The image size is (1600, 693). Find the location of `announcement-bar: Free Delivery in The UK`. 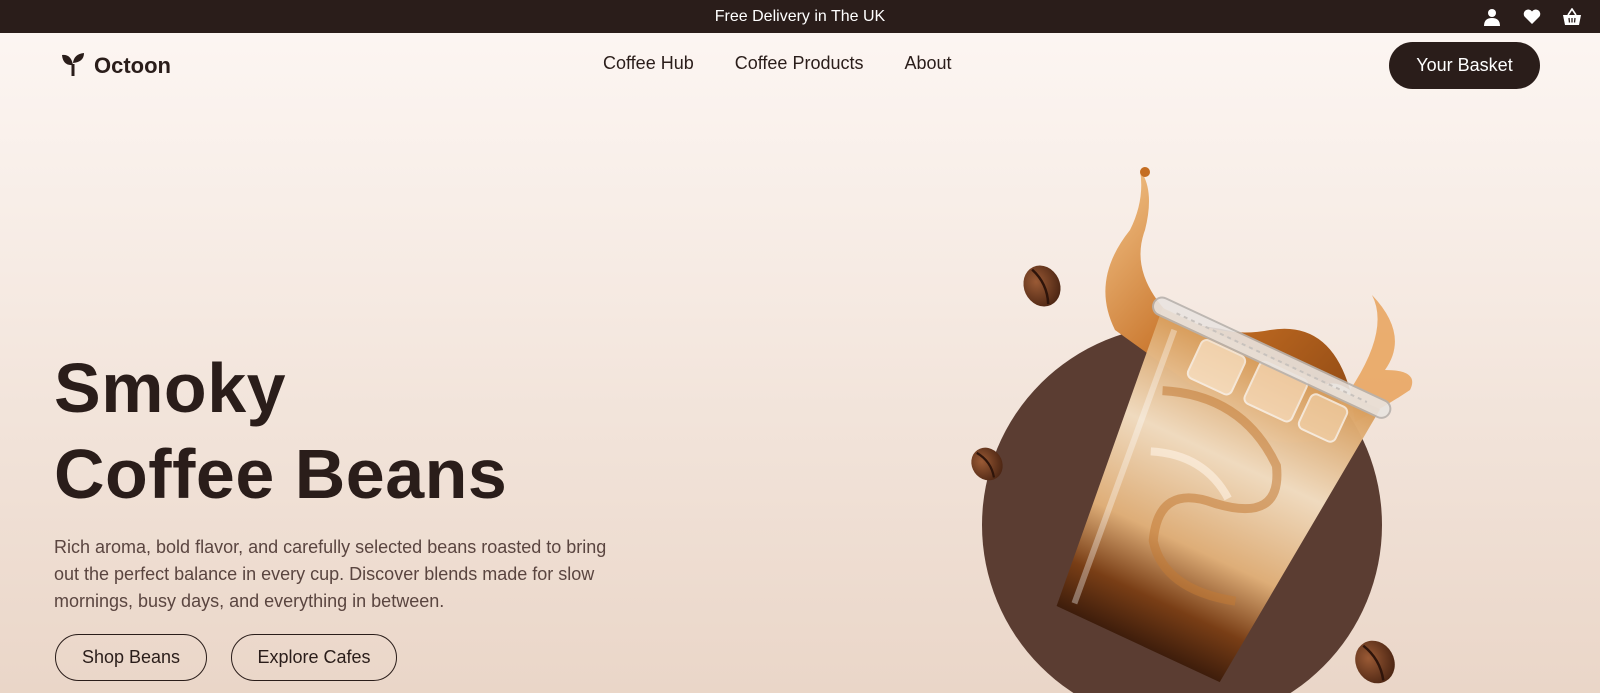

announcement-bar: Free Delivery in The UK is located at coordinates (800, 16).